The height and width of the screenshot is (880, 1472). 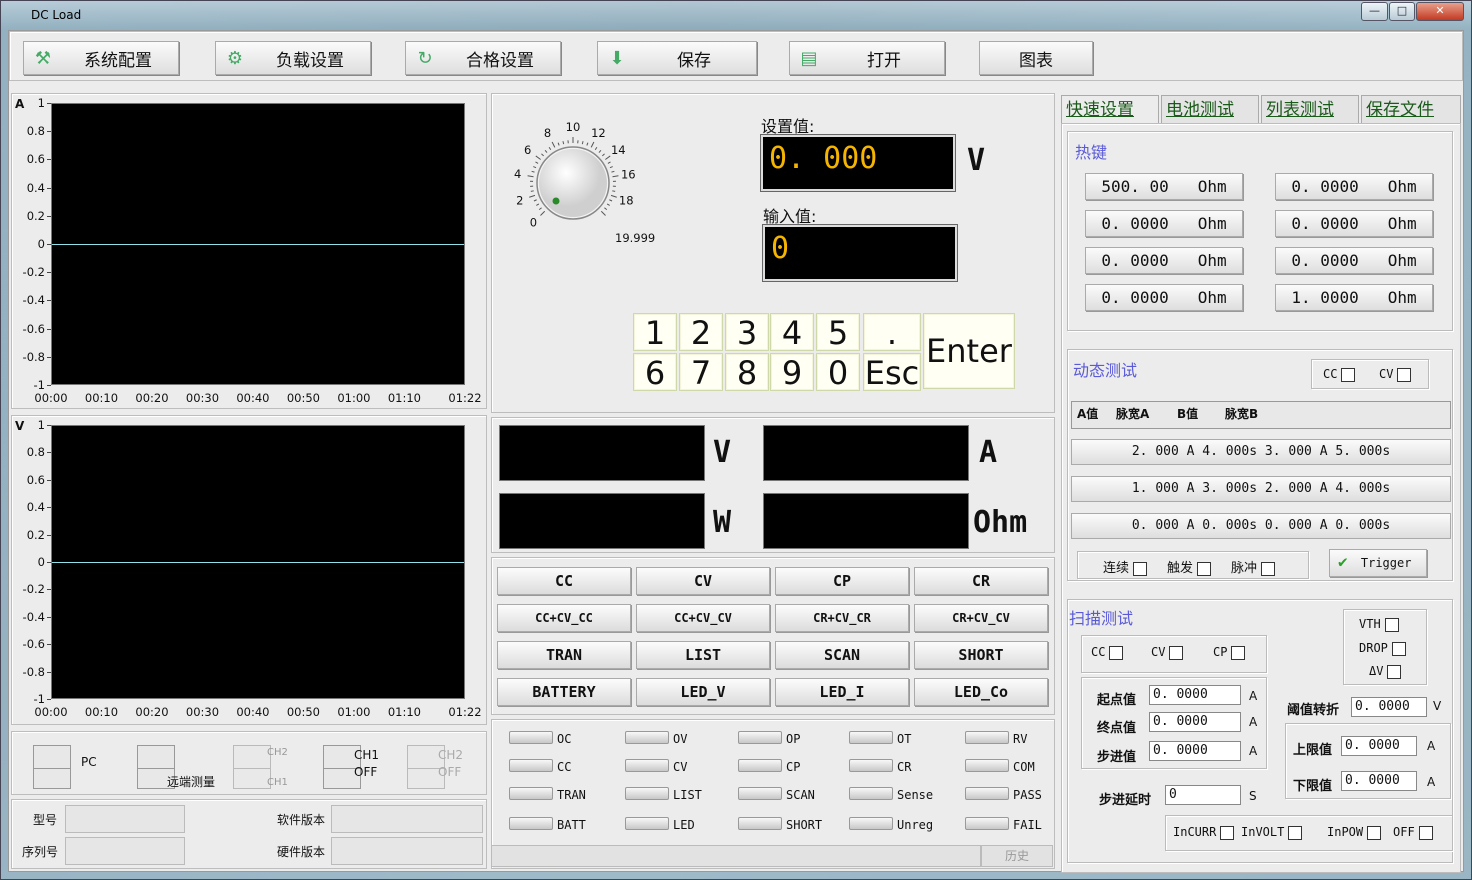 I want to click on trigger-button: ✔ Trigger, so click(x=1378, y=563).